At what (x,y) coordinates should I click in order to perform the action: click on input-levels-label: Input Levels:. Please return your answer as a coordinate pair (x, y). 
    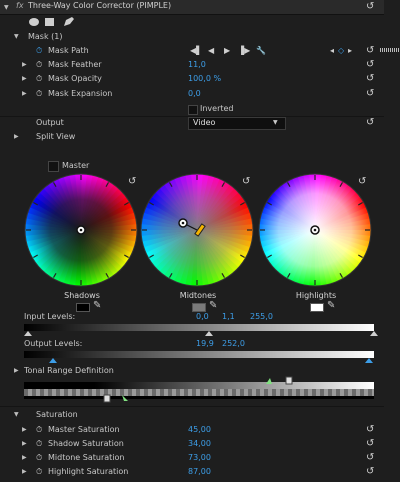
    Looking at the image, I should click on (50, 316).